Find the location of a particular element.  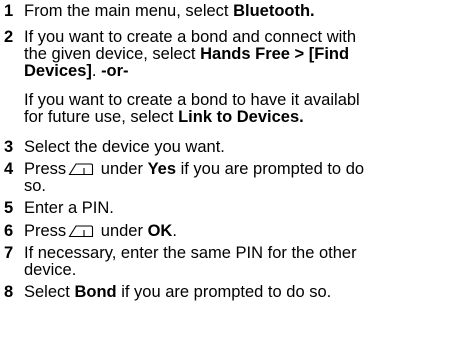

step-number: 7 is located at coordinates (9, 253).